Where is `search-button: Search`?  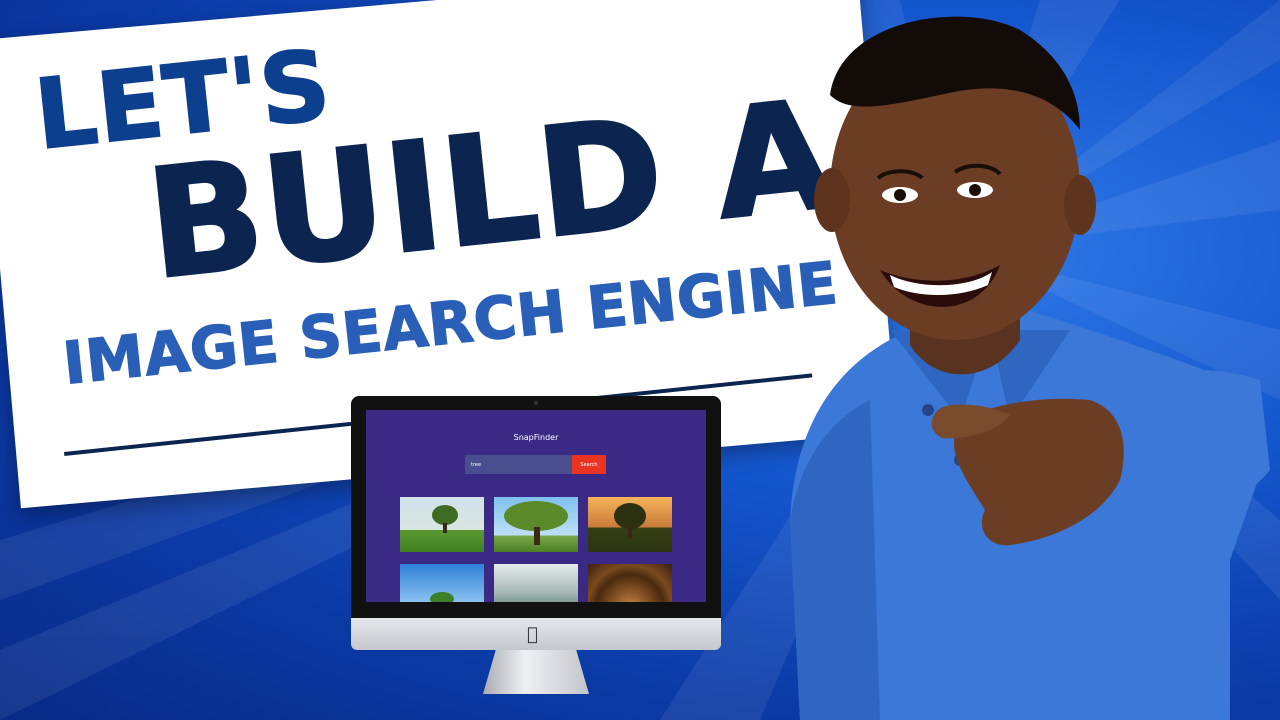 search-button: Search is located at coordinates (589, 464).